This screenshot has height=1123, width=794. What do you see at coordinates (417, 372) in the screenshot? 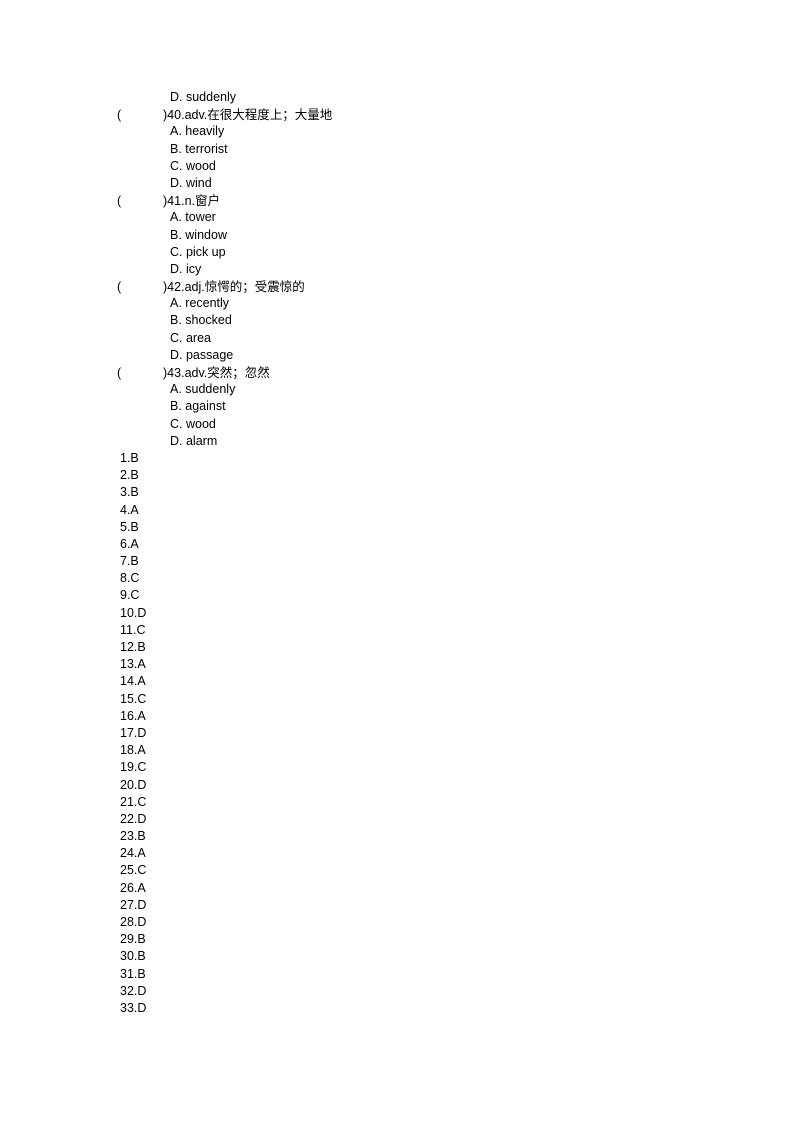
I see `question-stem: ()43.adv.突然；忽然` at bounding box center [417, 372].